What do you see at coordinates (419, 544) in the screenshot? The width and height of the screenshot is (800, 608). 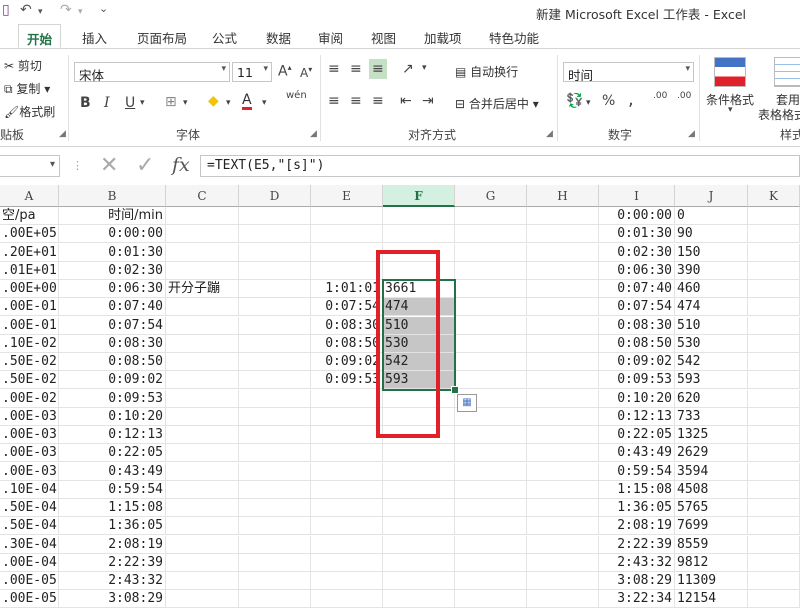 I see `cell-f19` at bounding box center [419, 544].